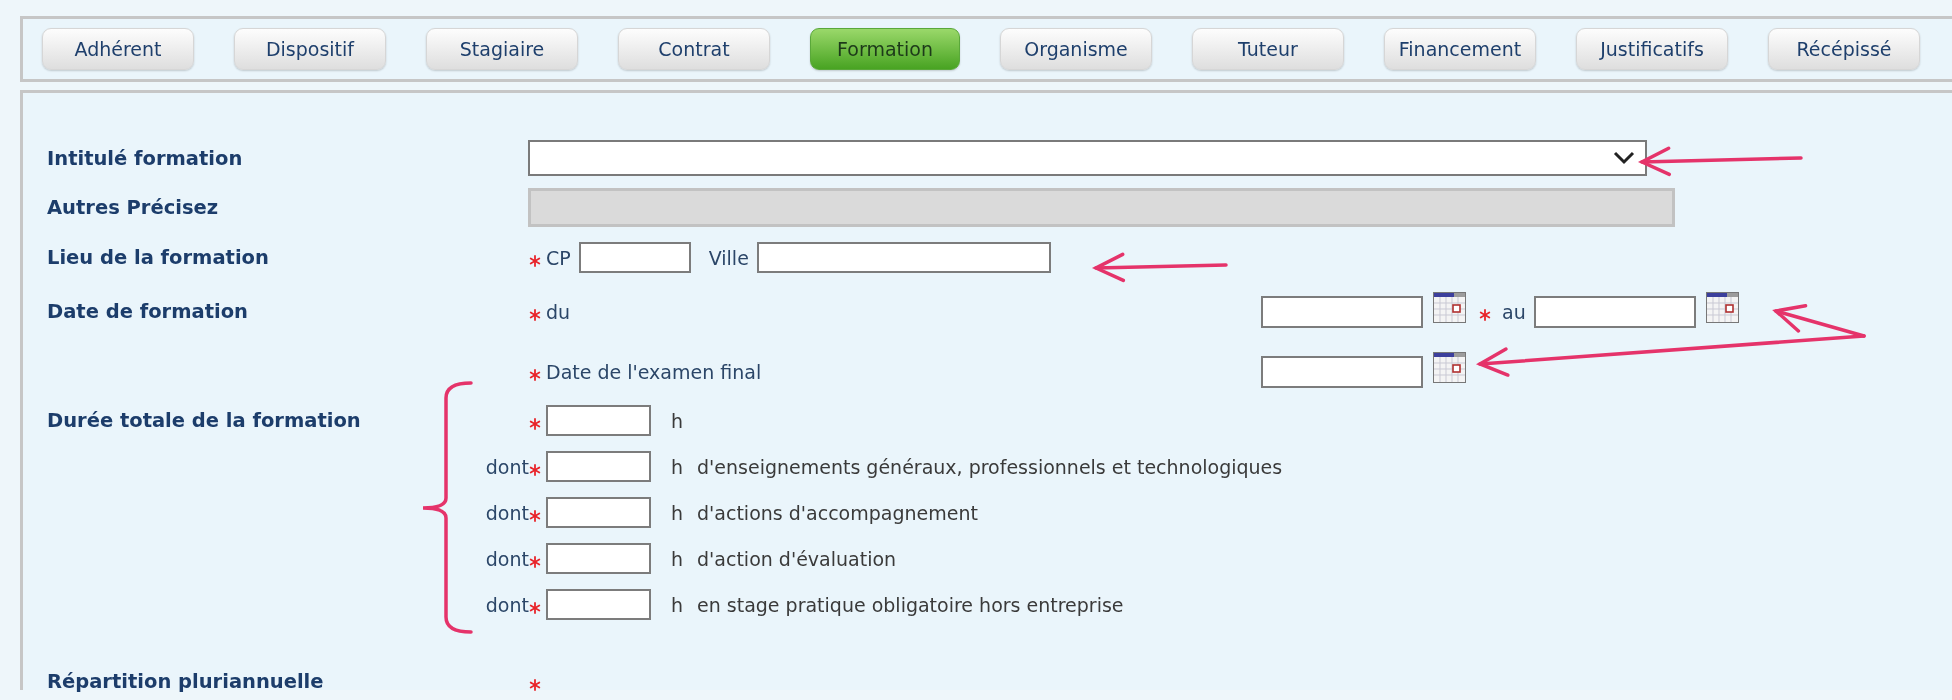  What do you see at coordinates (310, 49) in the screenshot?
I see `tab: Dispositif` at bounding box center [310, 49].